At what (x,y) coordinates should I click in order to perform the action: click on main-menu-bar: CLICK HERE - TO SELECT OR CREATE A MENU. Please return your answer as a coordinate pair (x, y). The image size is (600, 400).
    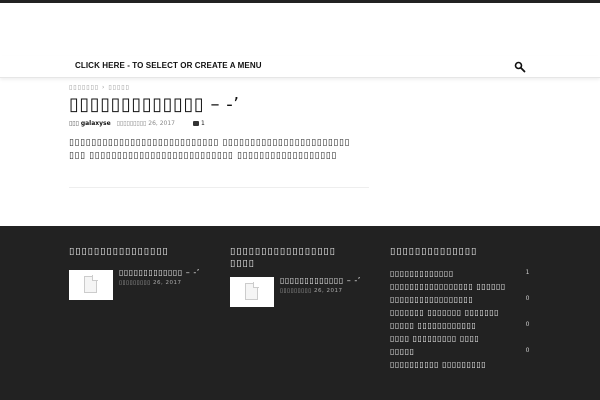
    Looking at the image, I should click on (300, 67).